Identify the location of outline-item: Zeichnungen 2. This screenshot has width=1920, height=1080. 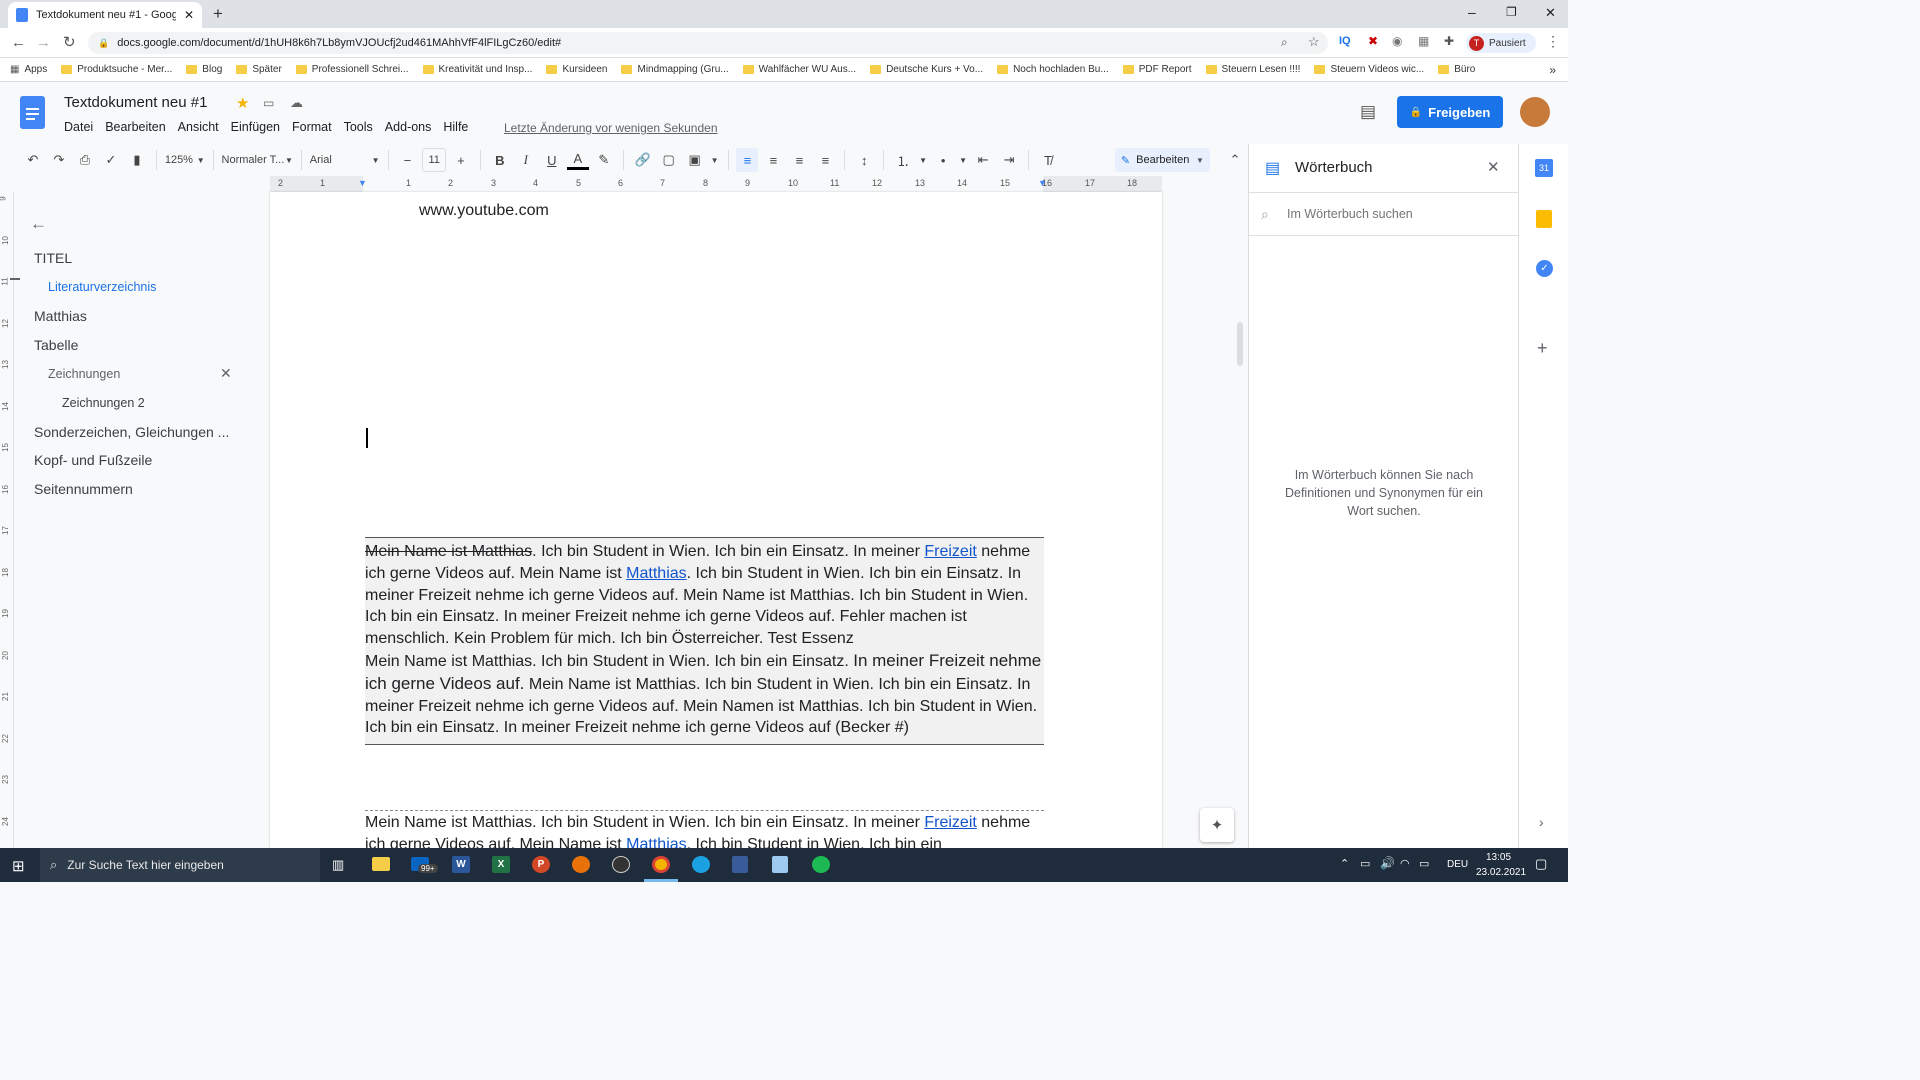
(103, 403).